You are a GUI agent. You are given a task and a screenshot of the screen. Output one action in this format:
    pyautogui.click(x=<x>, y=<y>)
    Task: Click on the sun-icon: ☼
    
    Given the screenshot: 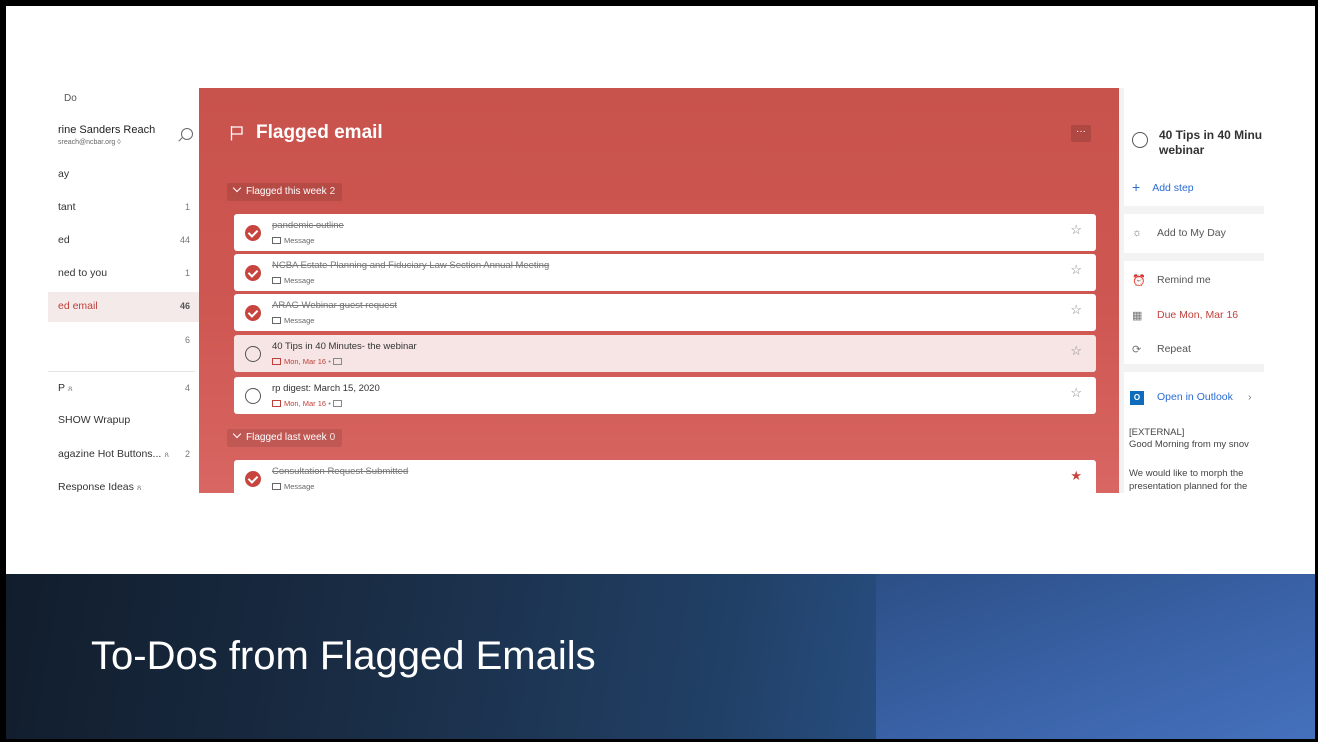 What is the action you would take?
    pyautogui.click(x=1137, y=233)
    